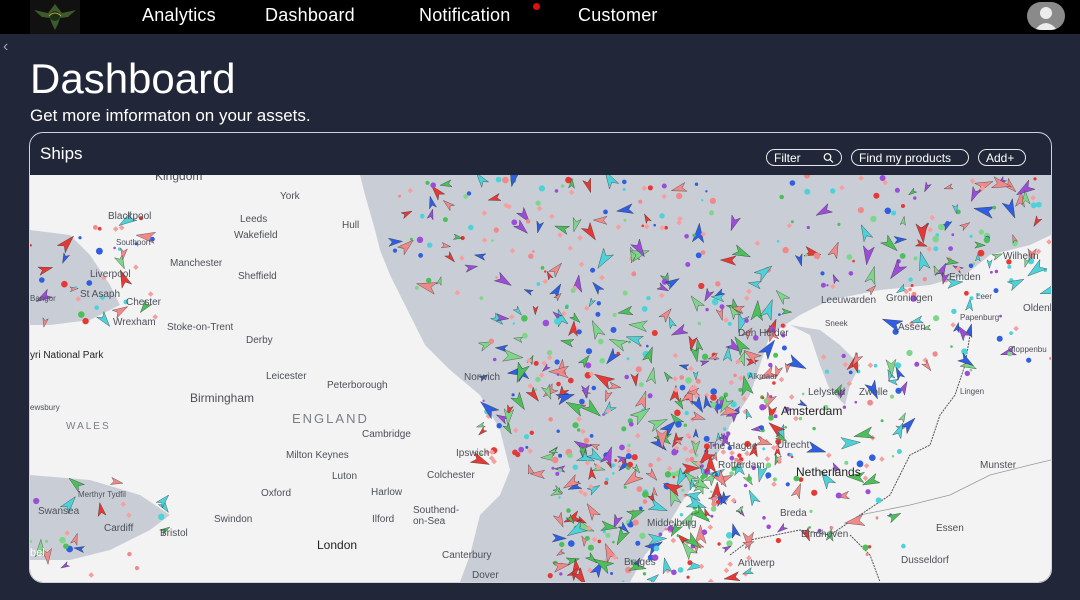 This screenshot has width=1080, height=600. Describe the element at coordinates (910, 157) in the screenshot. I see `find-my-products-button: Find my products` at that location.